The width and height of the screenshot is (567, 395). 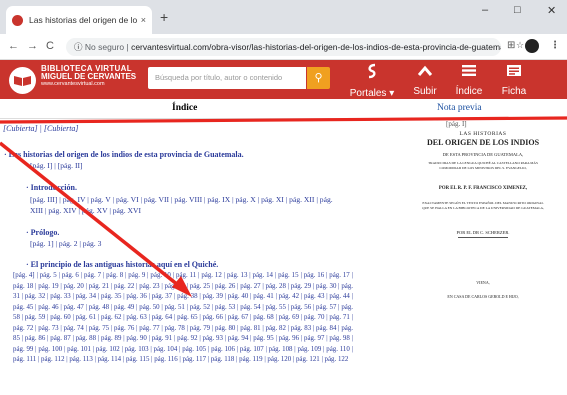 I want to click on section-title-prologo: · Prólogo., so click(x=42, y=232).